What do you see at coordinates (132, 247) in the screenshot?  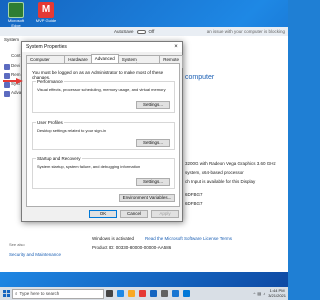 I see `product-id: Product ID: 00330-80000-00000-AA586` at bounding box center [132, 247].